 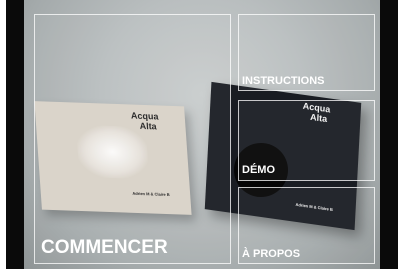 I want to click on demo-label: DÉMO, so click(x=258, y=170).